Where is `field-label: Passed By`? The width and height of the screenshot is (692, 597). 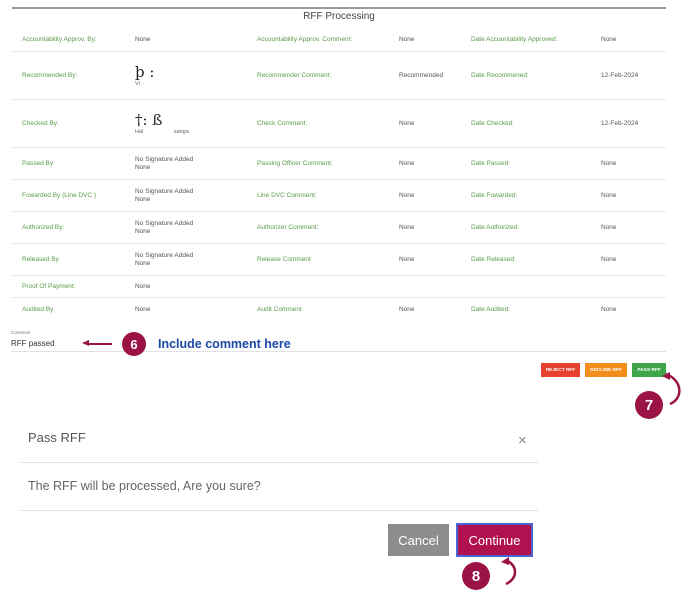
field-label: Passed By is located at coordinates (38, 163).